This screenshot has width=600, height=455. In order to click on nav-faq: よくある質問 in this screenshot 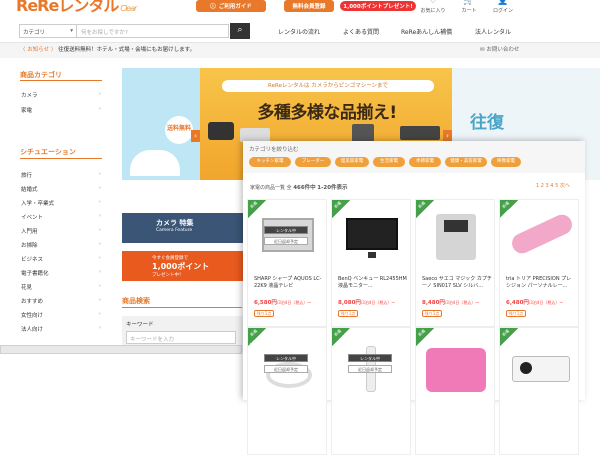, I will do `click(361, 31)`.